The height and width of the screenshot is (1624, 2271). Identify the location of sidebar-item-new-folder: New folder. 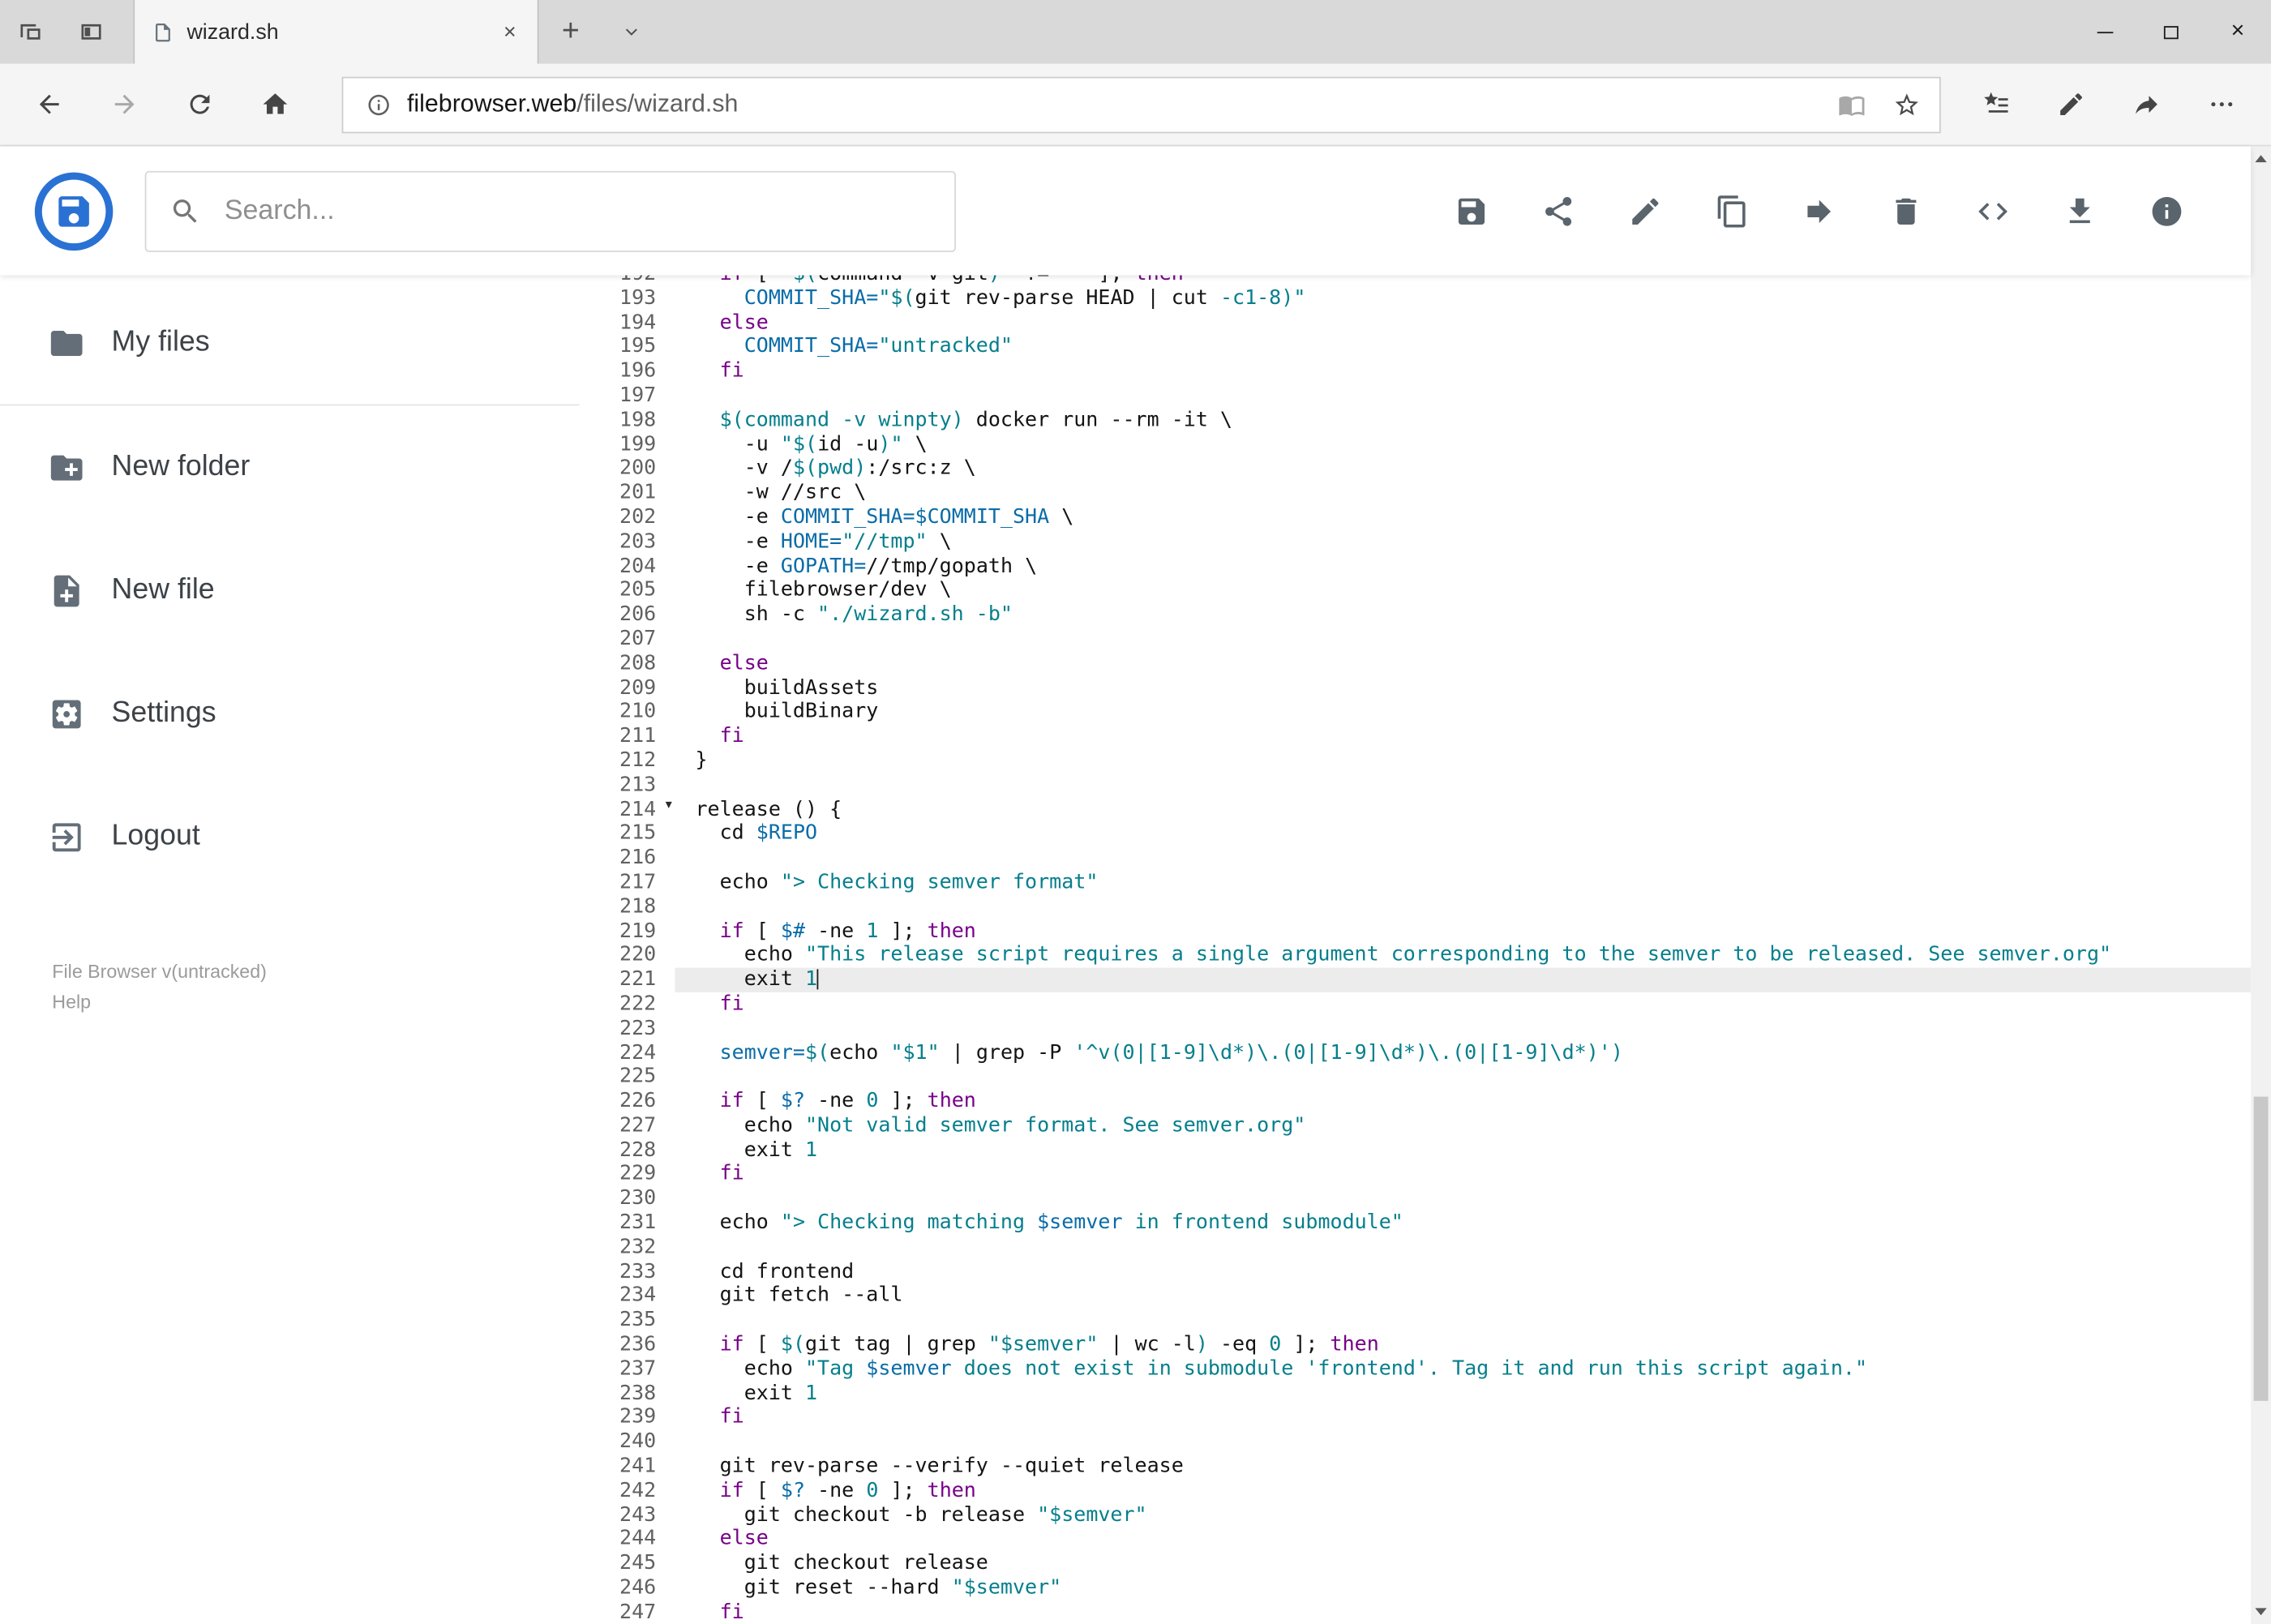
(290, 467).